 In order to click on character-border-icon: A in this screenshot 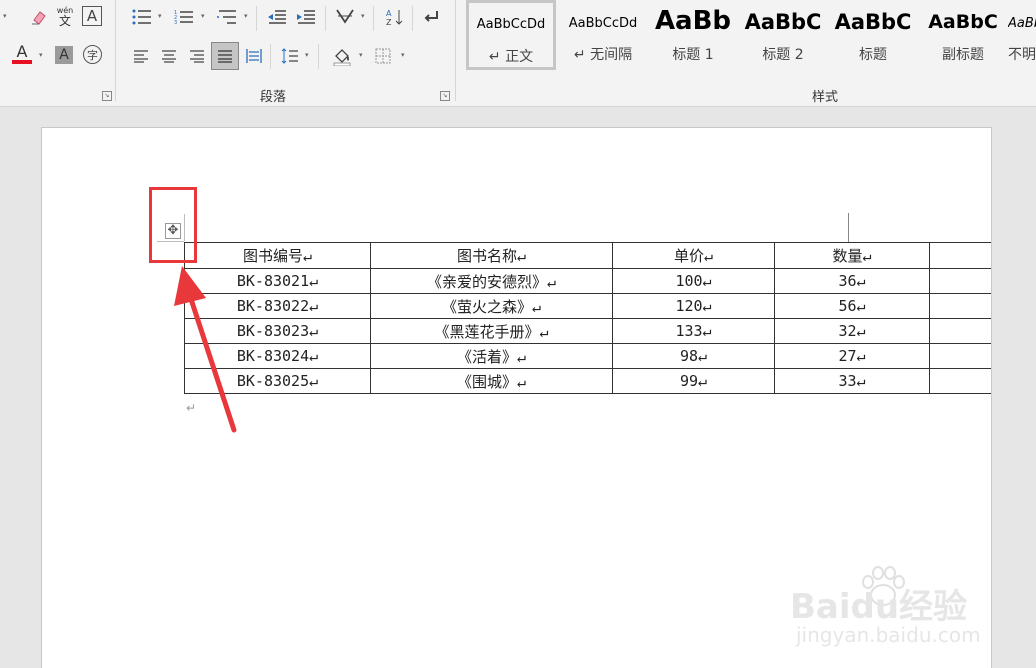, I will do `click(92, 16)`.